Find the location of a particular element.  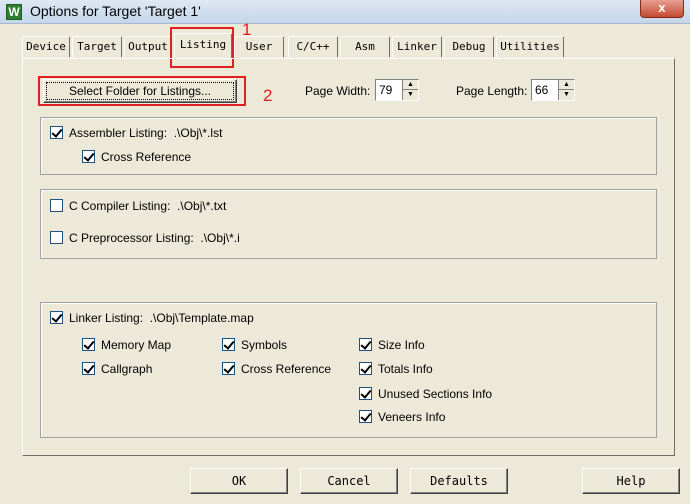

veneers-info-label: Veneers Info is located at coordinates (412, 417).